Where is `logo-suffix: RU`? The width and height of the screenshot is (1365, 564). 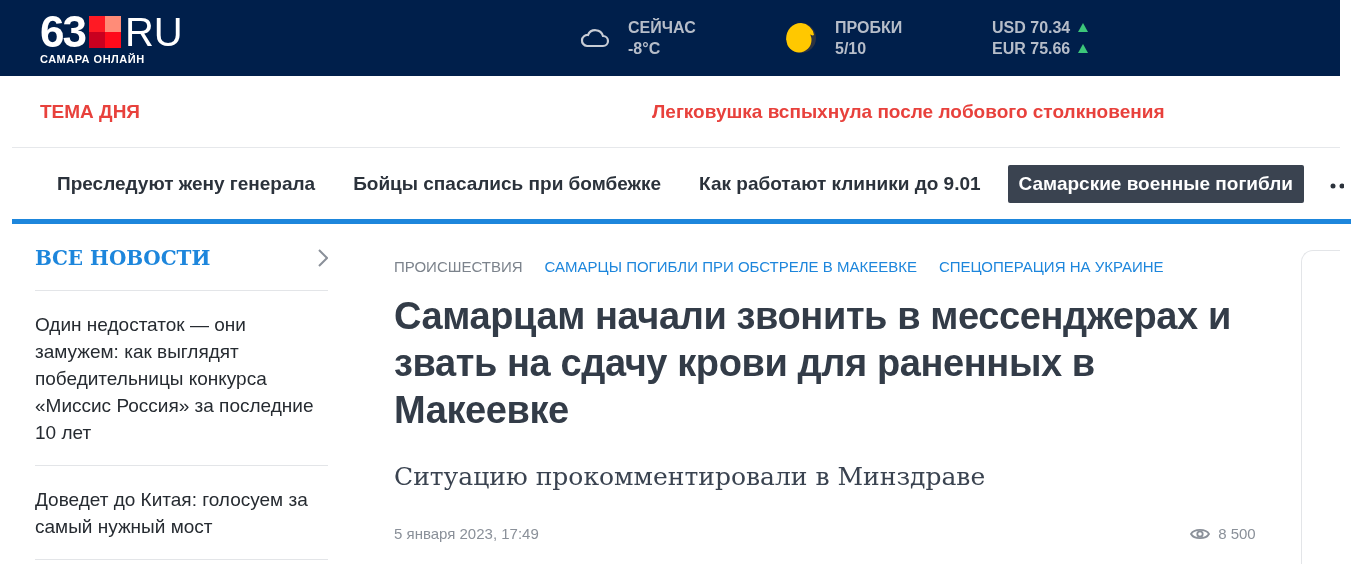
logo-suffix: RU is located at coordinates (153, 31).